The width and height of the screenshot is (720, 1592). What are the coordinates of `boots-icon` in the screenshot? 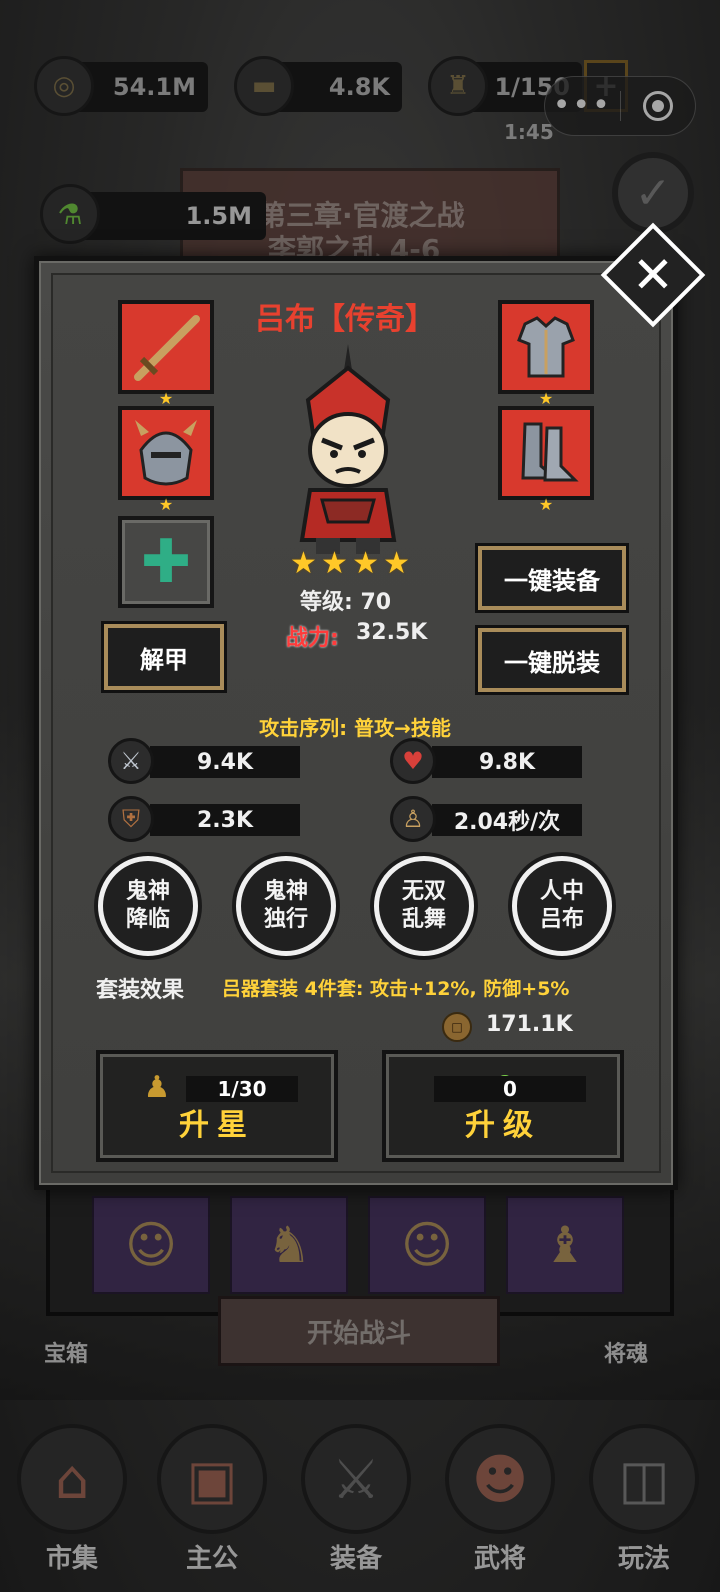 It's located at (550, 452).